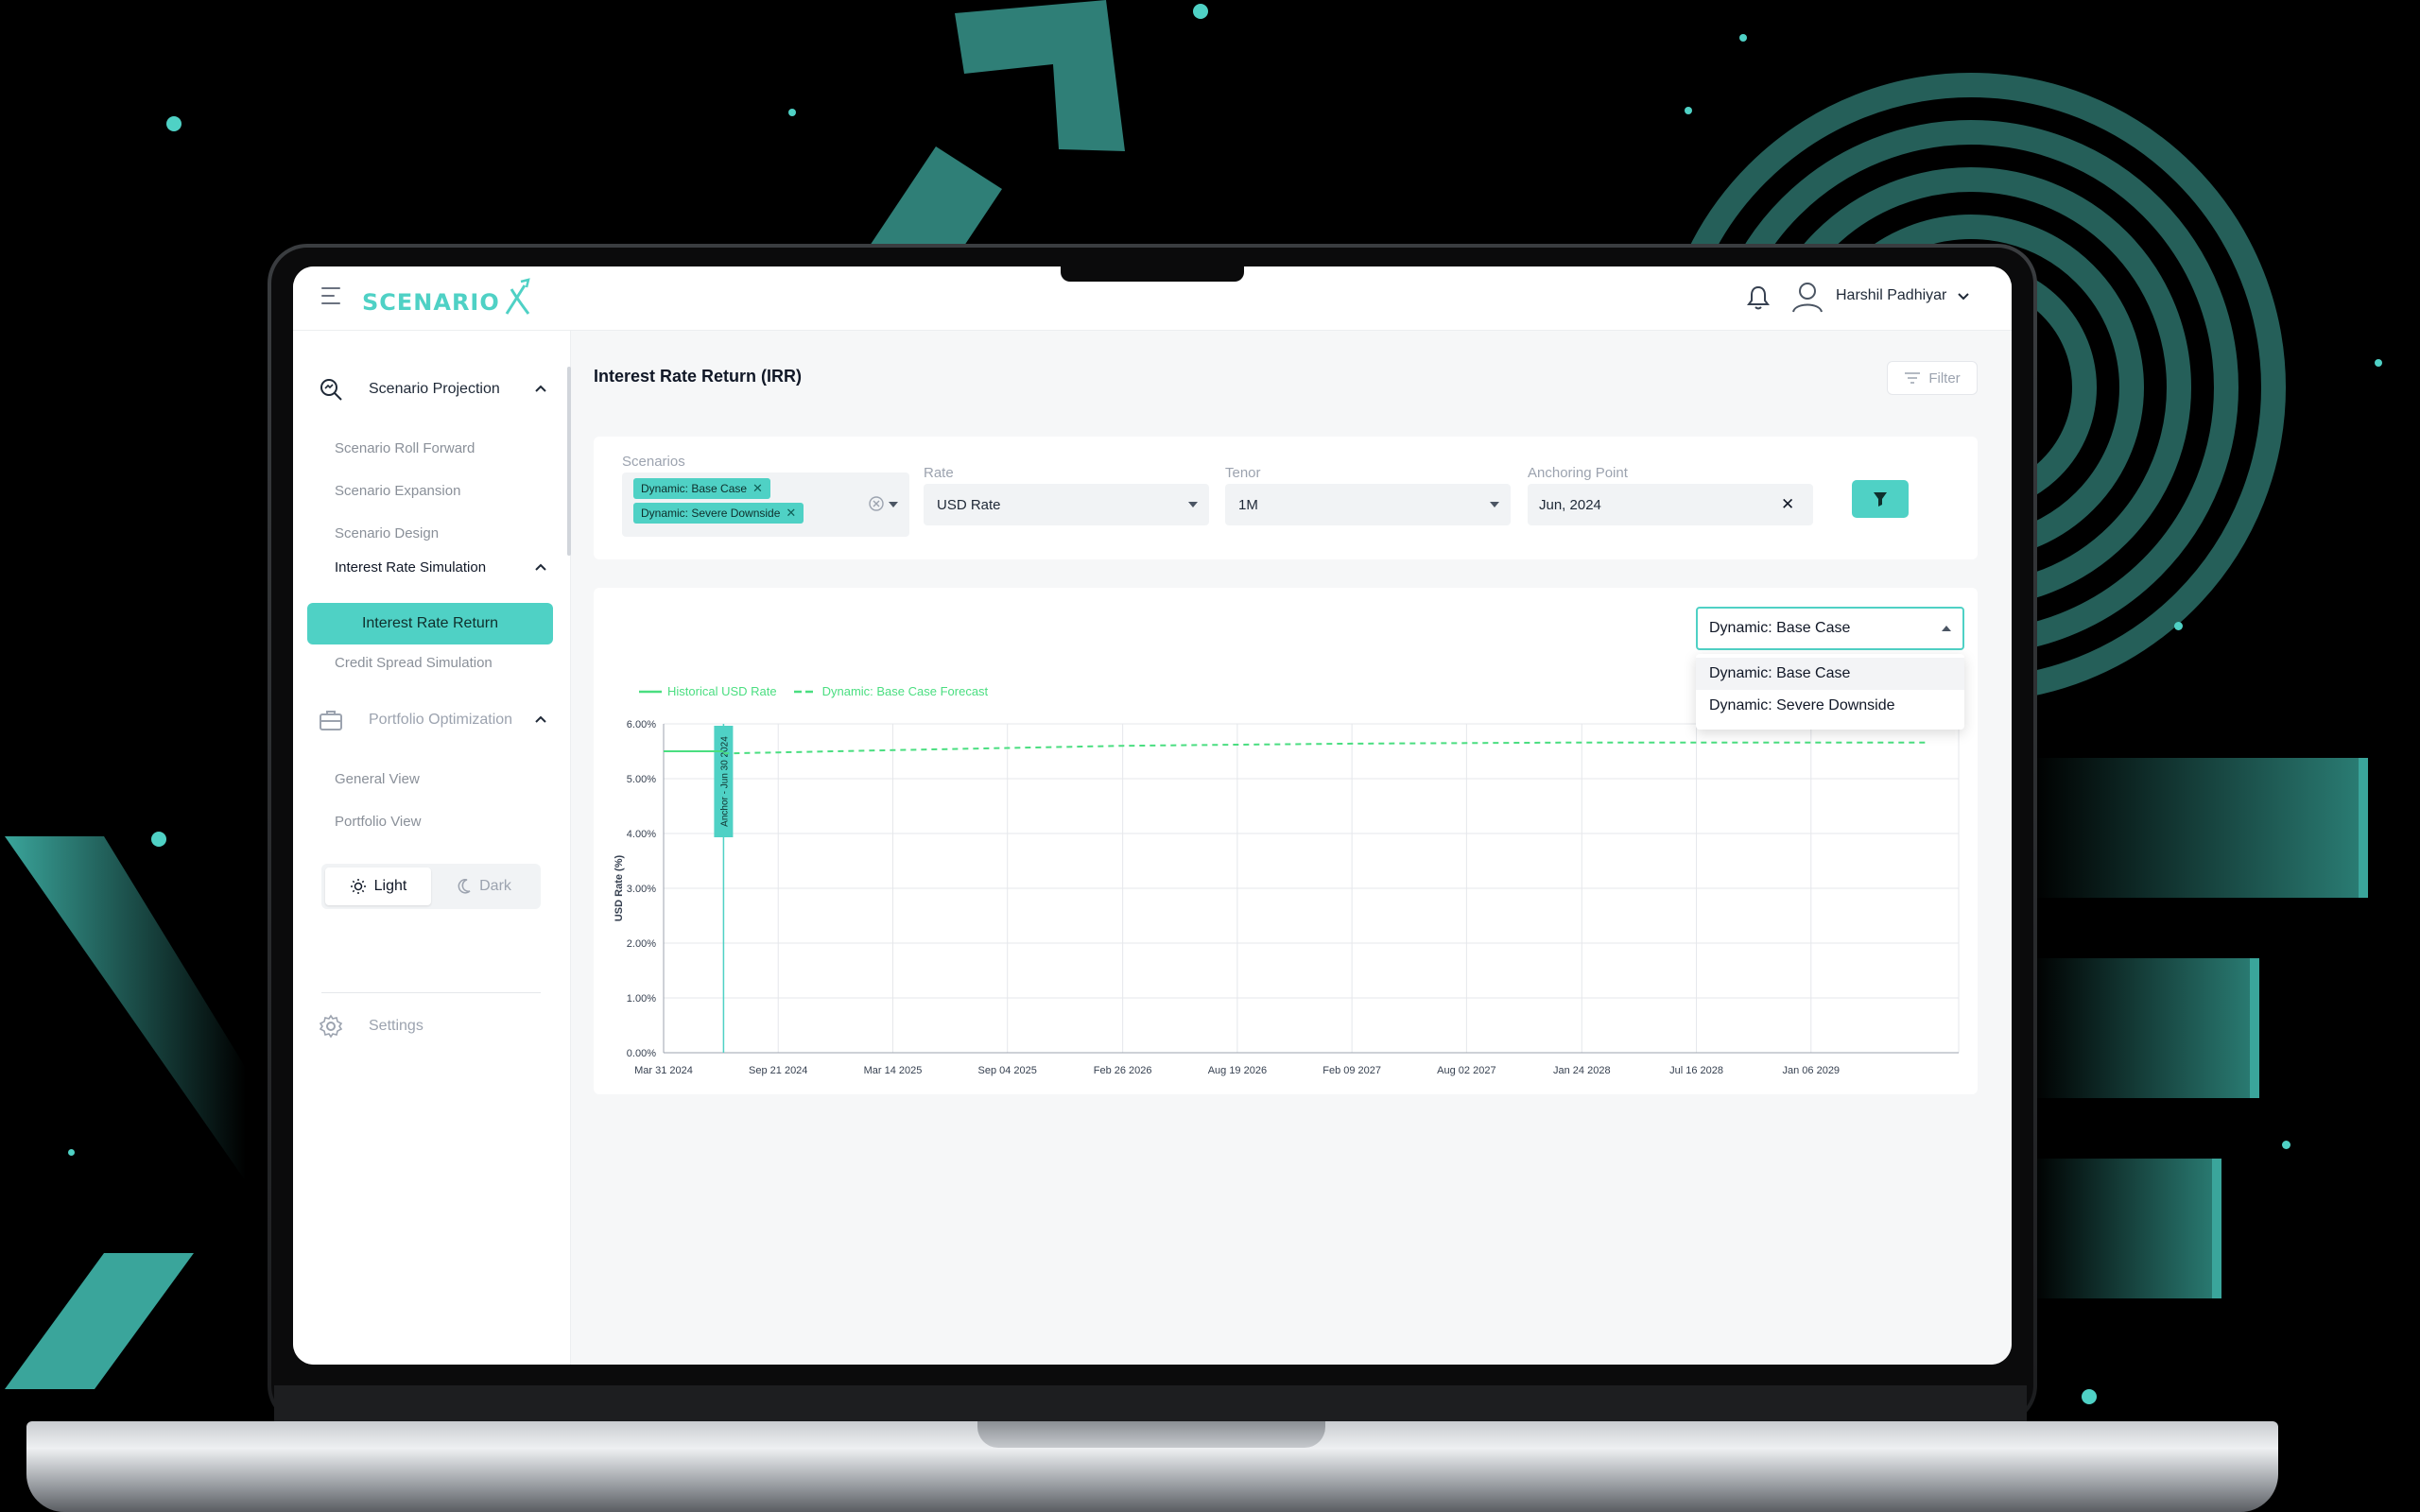 Image resolution: width=2420 pixels, height=1512 pixels. What do you see at coordinates (387, 533) in the screenshot?
I see `sidebar-item-scenario-design: Scenario Design` at bounding box center [387, 533].